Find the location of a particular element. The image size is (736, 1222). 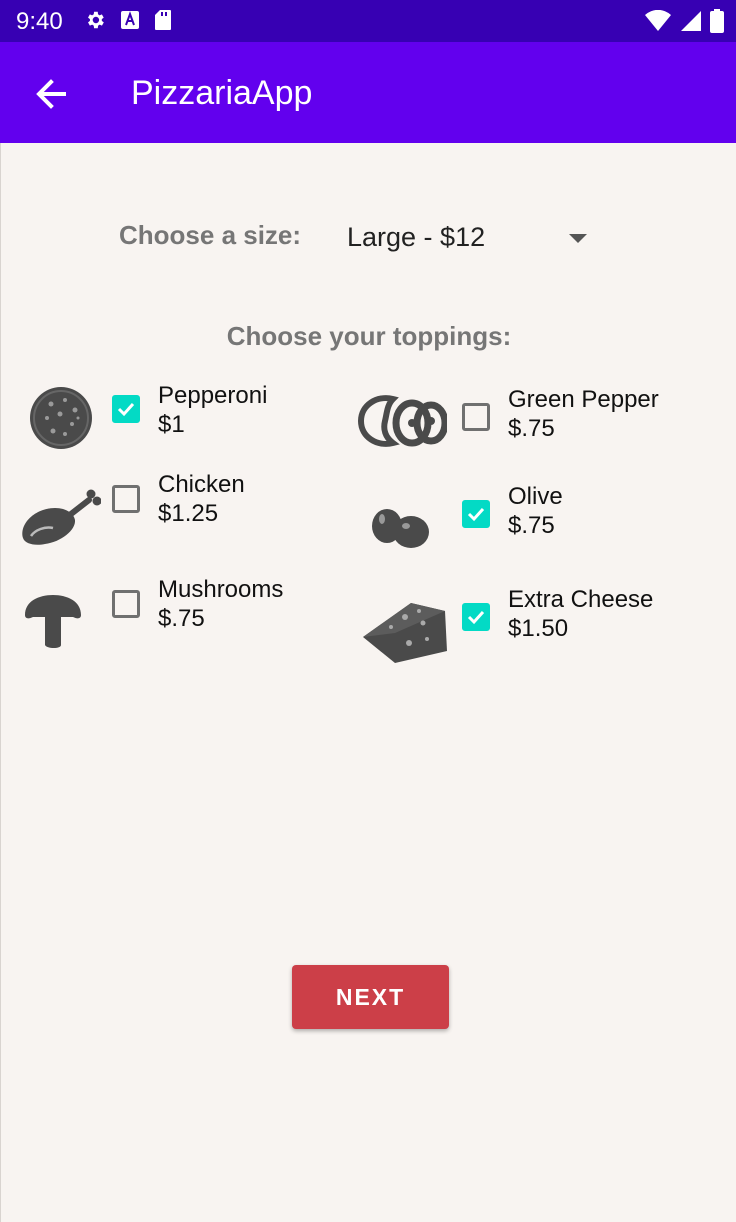

topping-price: $1.50 is located at coordinates (538, 628).